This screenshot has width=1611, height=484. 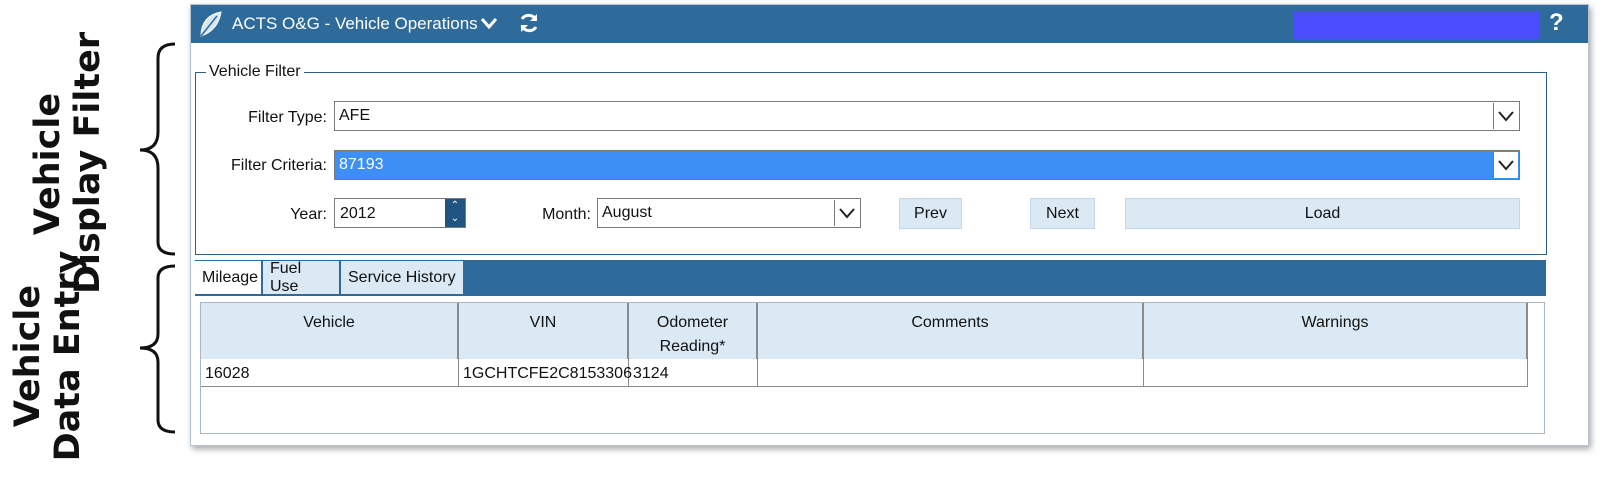 I want to click on filter-brace, so click(x=157, y=149).